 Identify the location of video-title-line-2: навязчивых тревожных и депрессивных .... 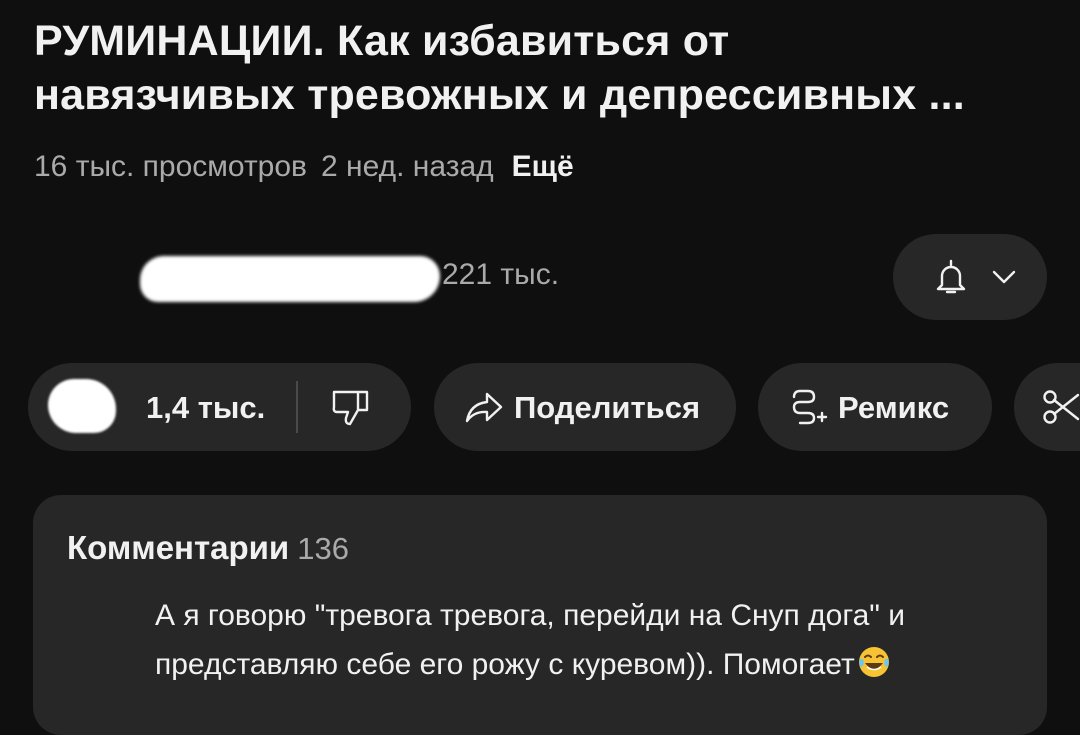
(499, 95).